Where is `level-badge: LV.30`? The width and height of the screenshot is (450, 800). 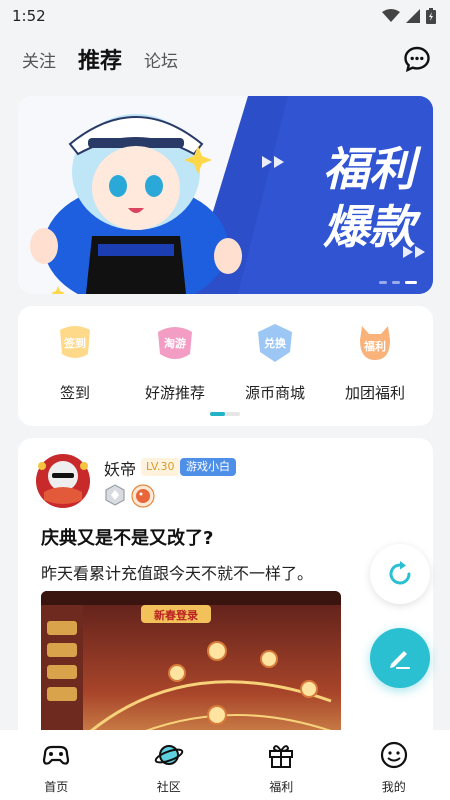 level-badge: LV.30 is located at coordinates (160, 467).